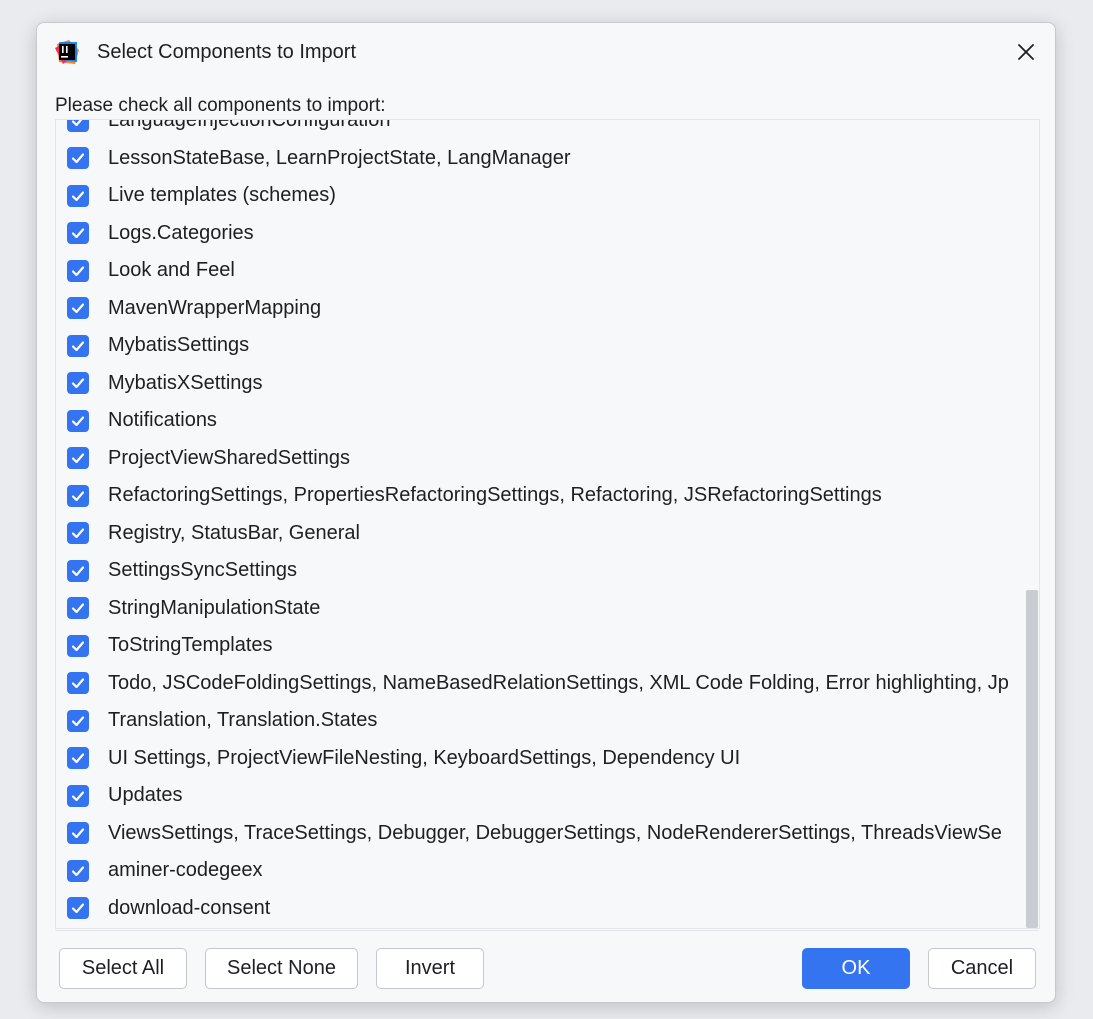 The height and width of the screenshot is (1019, 1093). What do you see at coordinates (539, 271) in the screenshot?
I see `component-row: Look and Feel` at bounding box center [539, 271].